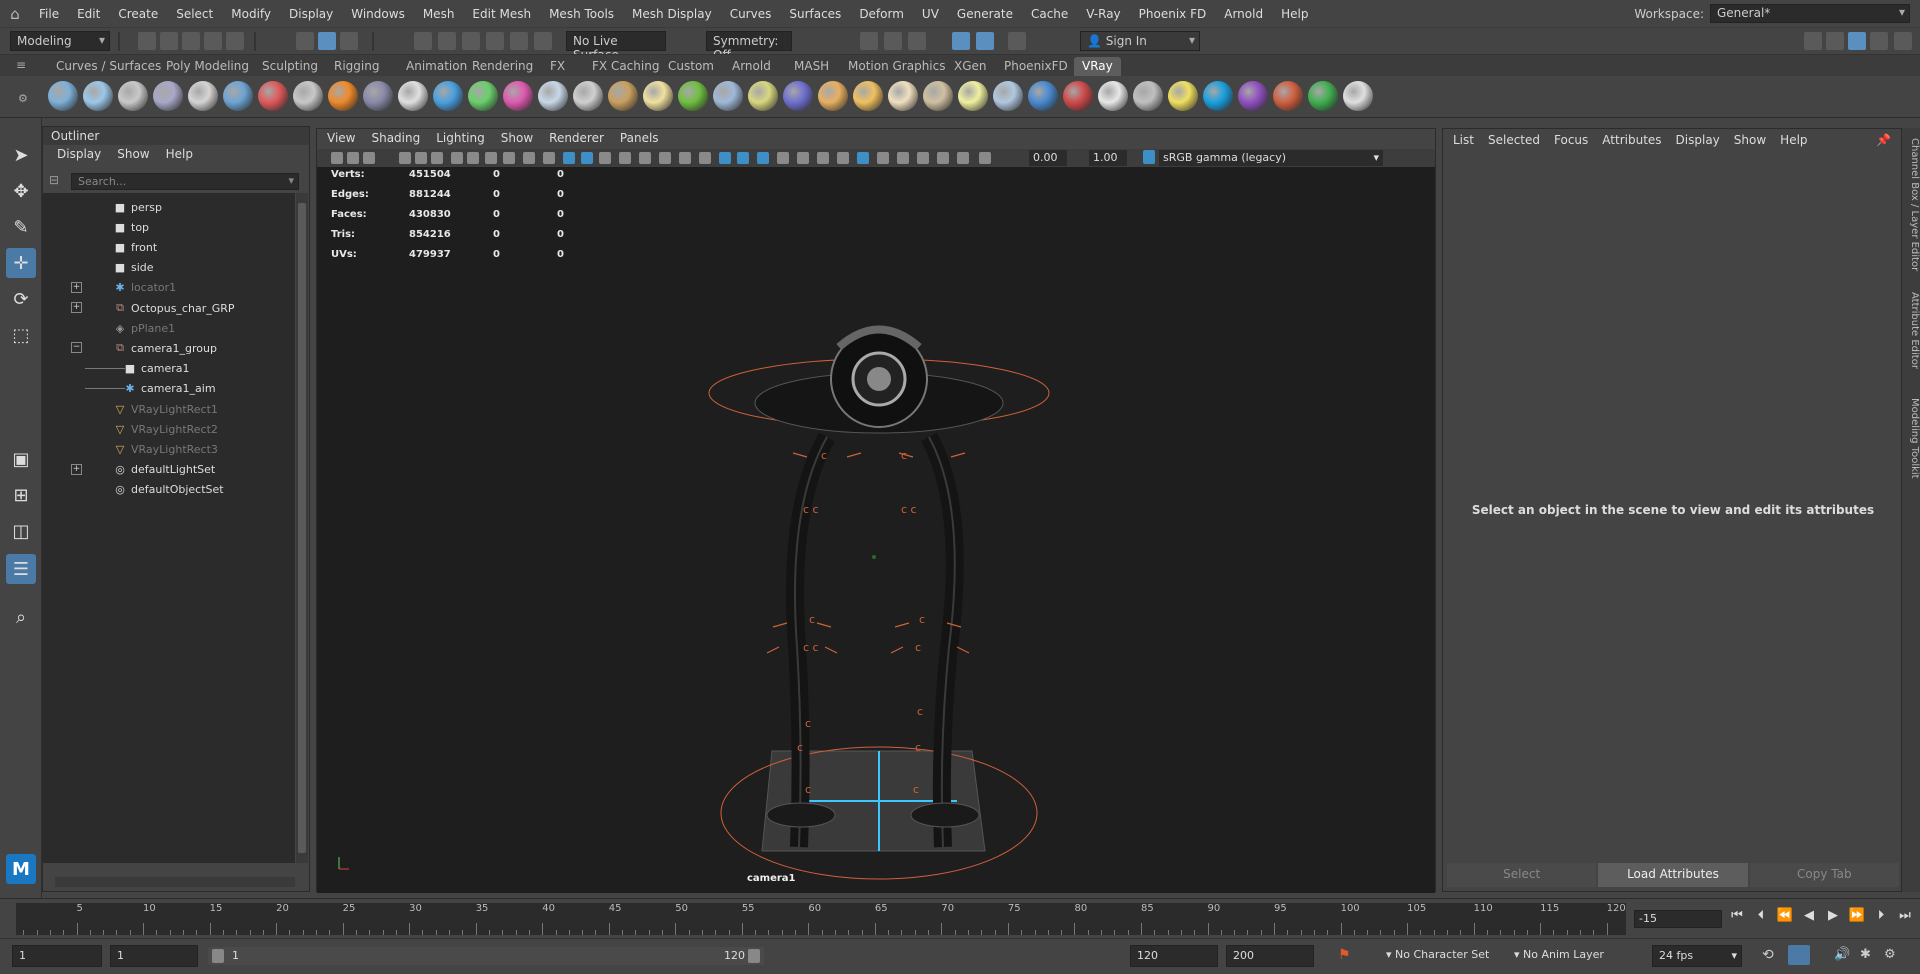 The image size is (1920, 974). What do you see at coordinates (1439, 956) in the screenshot?
I see `character-set-dropdown: ▾ No Character Set` at bounding box center [1439, 956].